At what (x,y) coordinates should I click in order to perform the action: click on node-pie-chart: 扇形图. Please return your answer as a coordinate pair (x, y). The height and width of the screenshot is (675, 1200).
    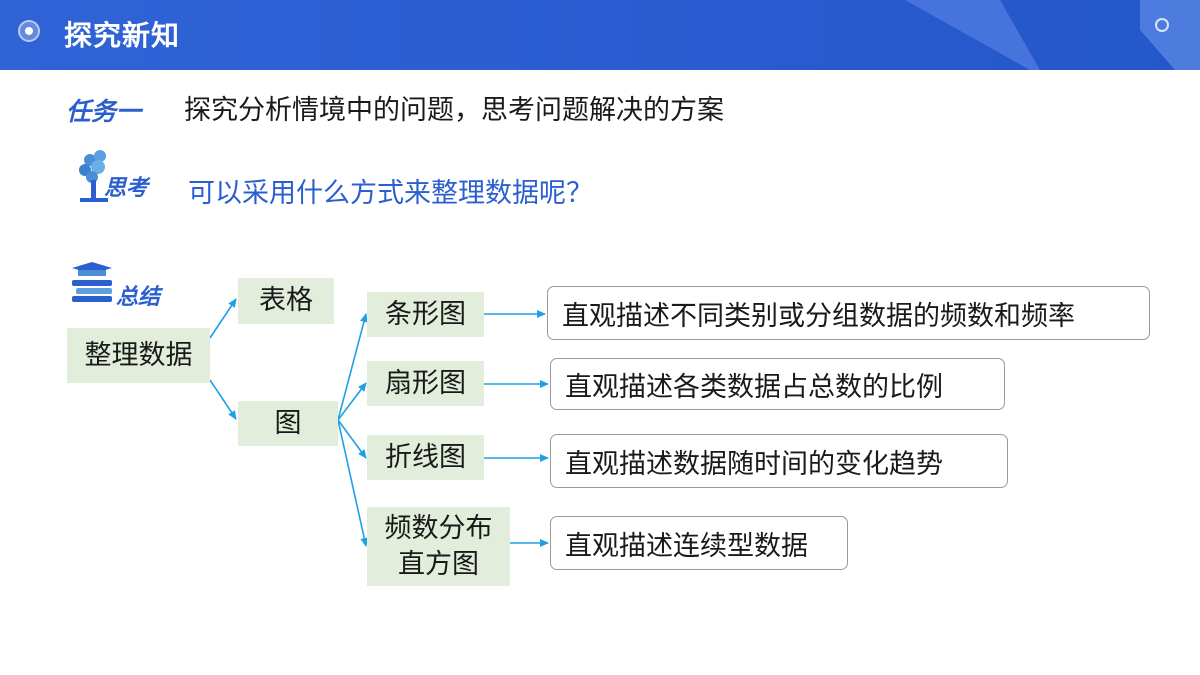
    Looking at the image, I should click on (425, 383).